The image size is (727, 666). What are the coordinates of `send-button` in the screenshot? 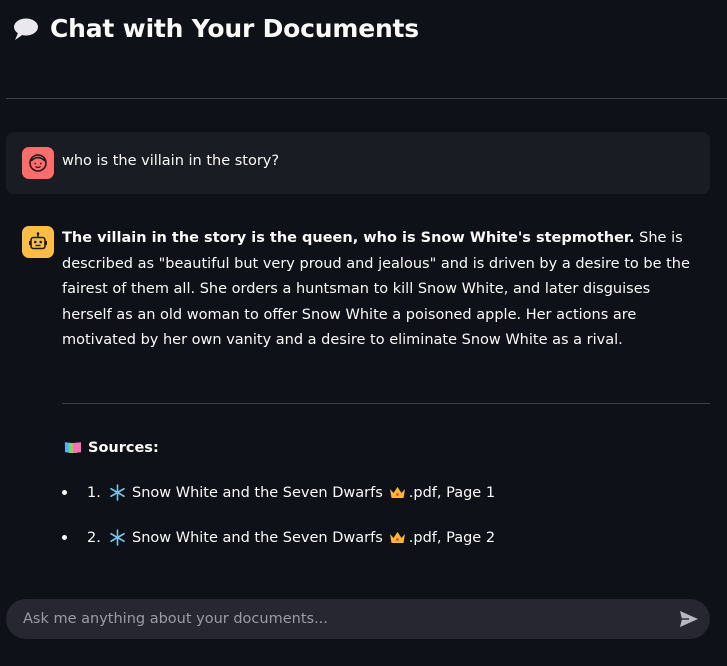 It's located at (689, 619).